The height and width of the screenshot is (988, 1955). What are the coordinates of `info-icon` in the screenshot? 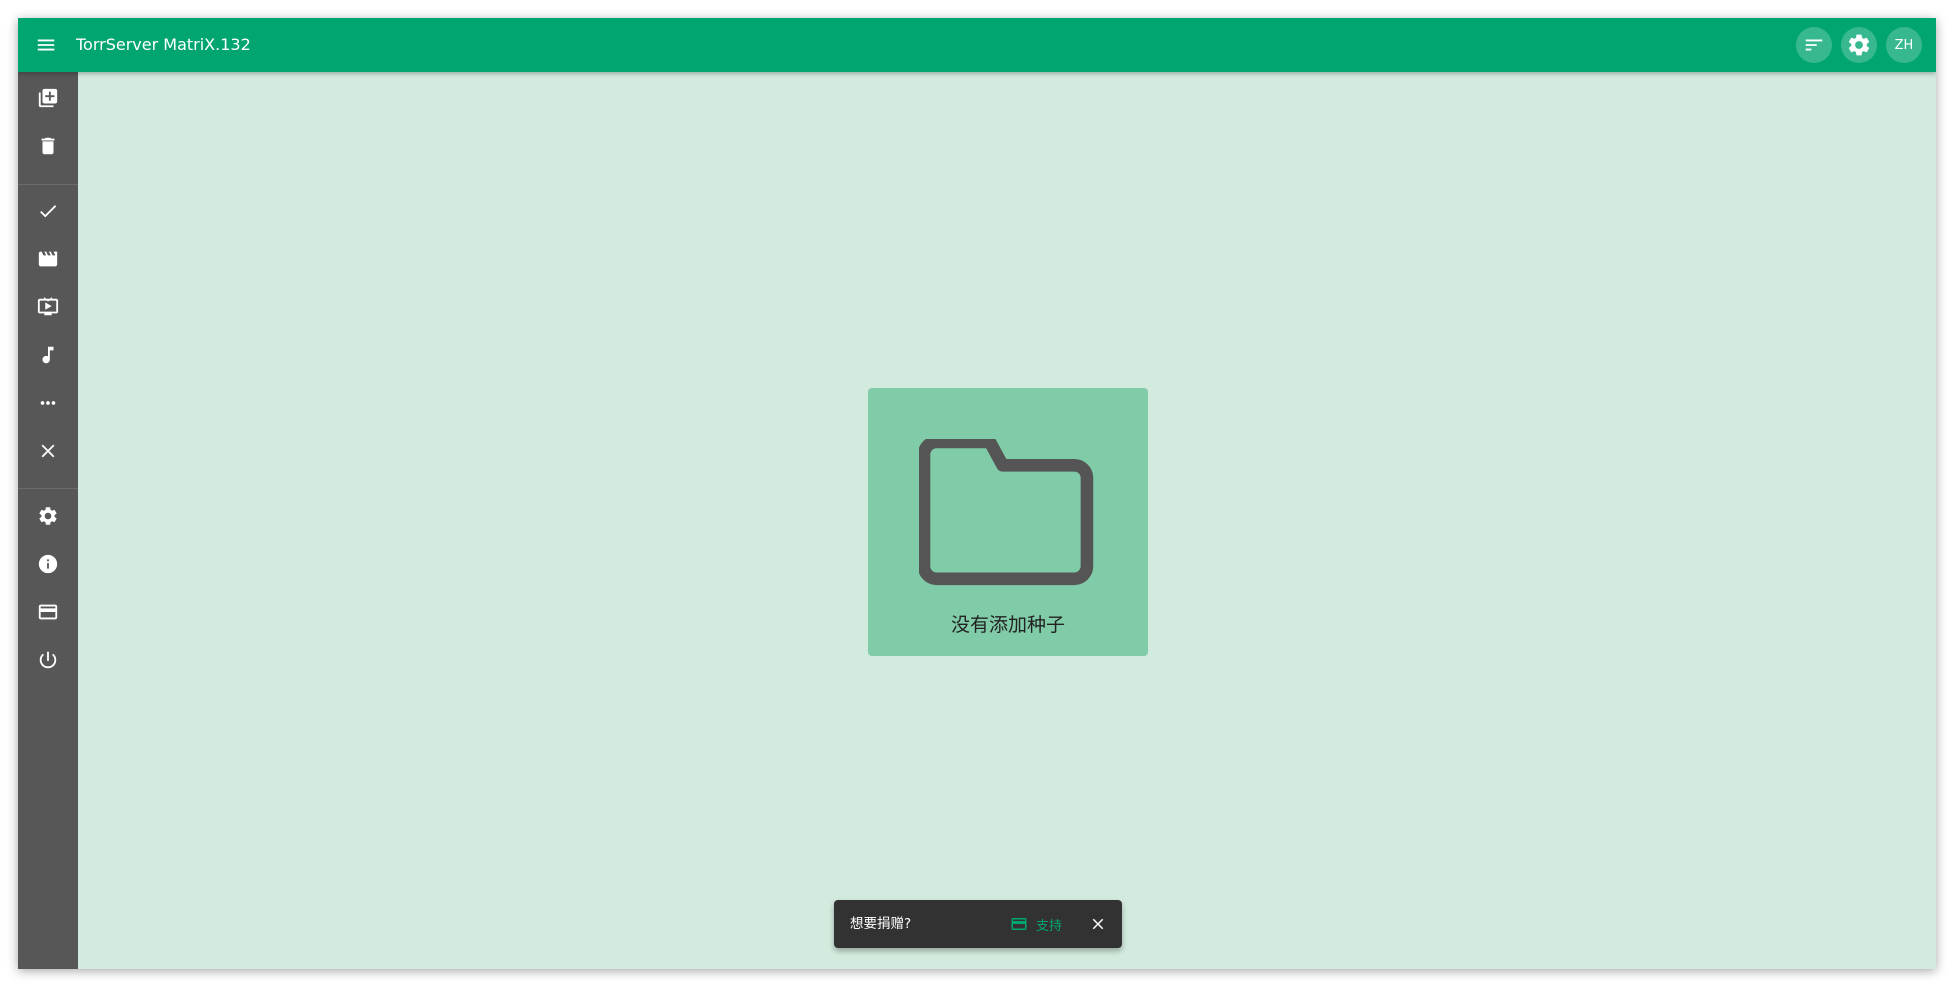 It's located at (48, 564).